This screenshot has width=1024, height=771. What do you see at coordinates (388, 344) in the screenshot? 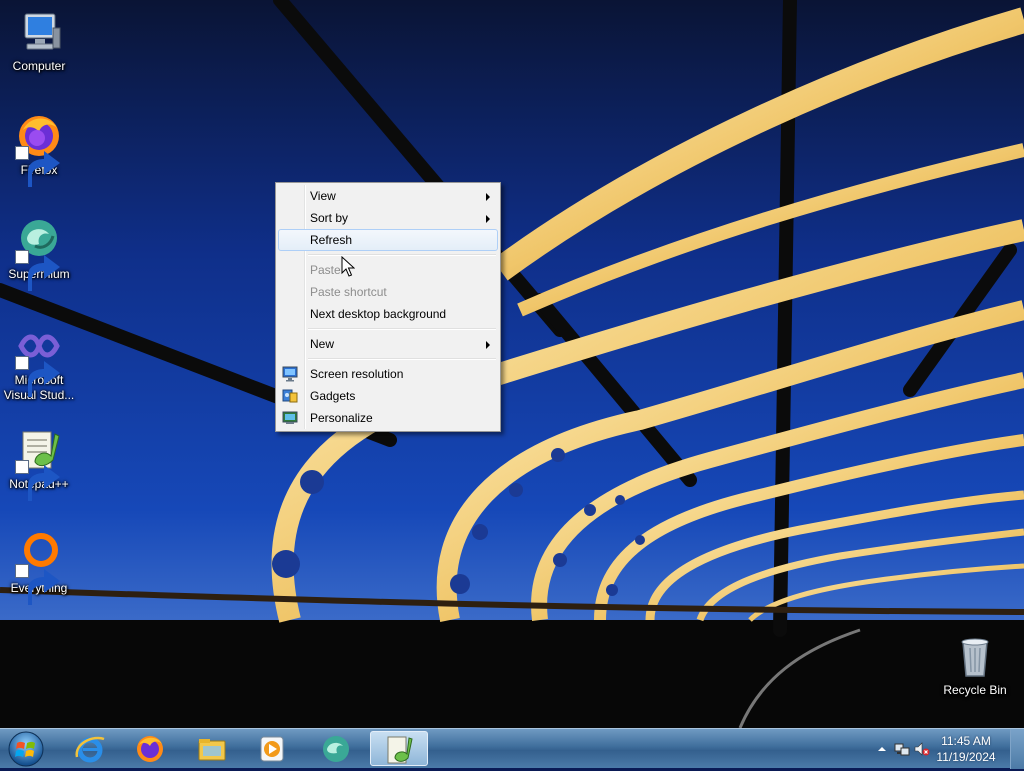
I see `menu-item-new: New` at bounding box center [388, 344].